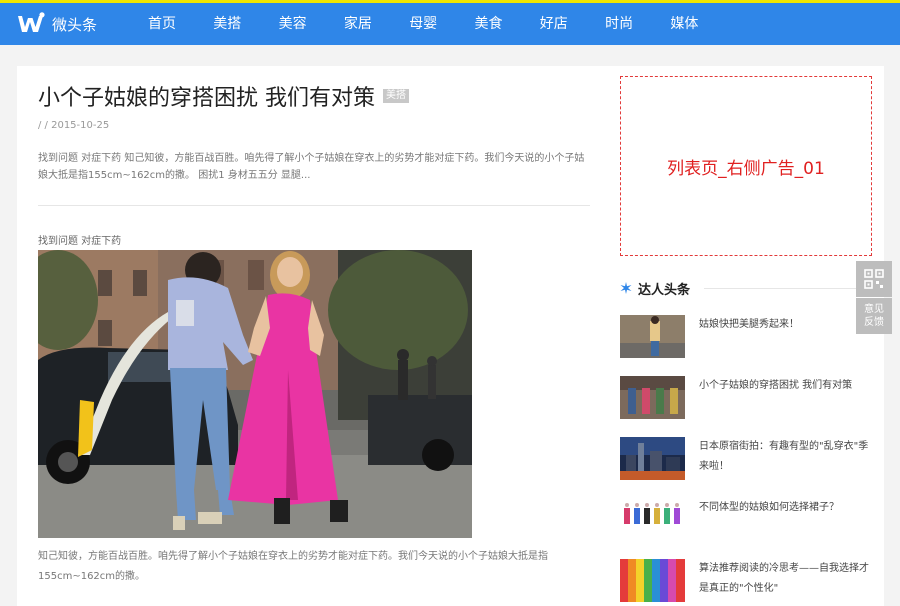 This screenshot has height=606, width=900. I want to click on sidebar-title: 达人头条, so click(664, 290).